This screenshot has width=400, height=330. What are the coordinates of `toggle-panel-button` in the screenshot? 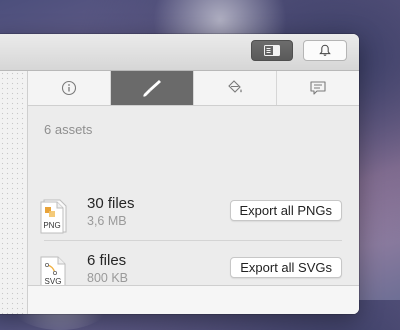 It's located at (272, 50).